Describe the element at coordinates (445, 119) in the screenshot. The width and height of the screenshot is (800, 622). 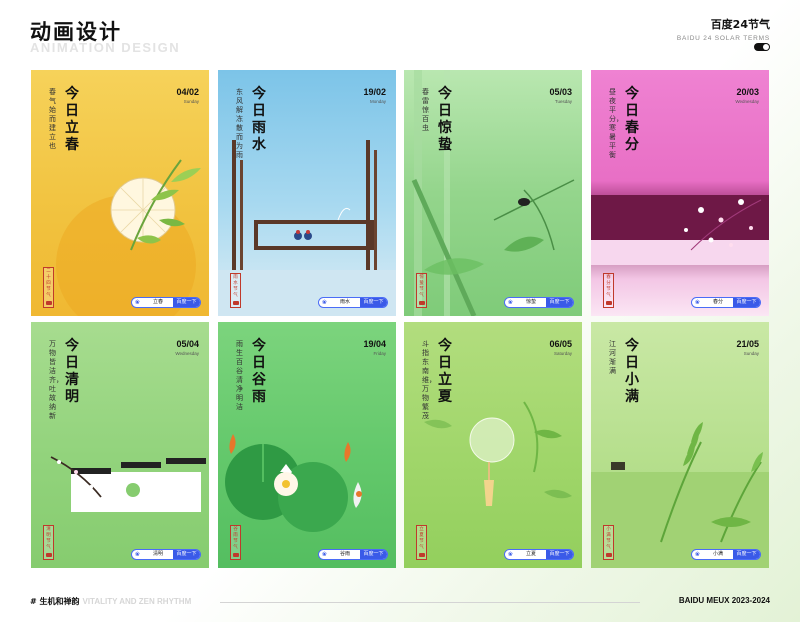
I see `card-title: 今日惊蛰` at that location.